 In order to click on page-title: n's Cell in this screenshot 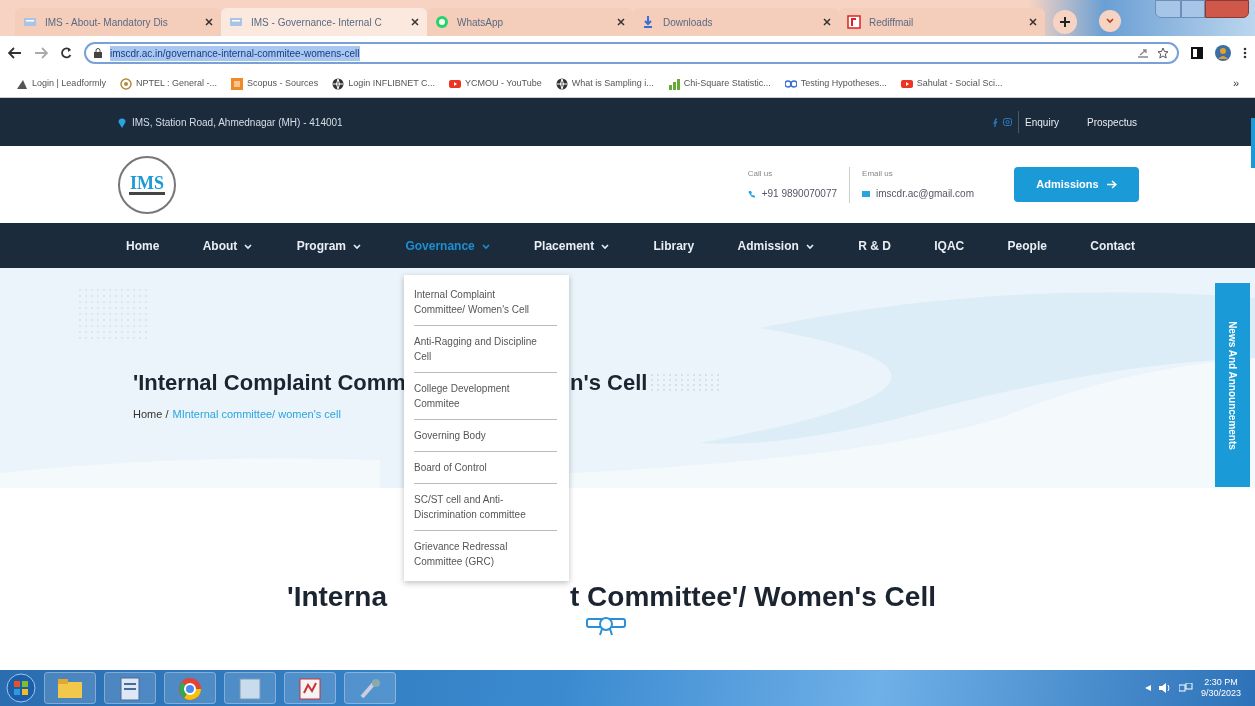, I will do `click(609, 383)`.